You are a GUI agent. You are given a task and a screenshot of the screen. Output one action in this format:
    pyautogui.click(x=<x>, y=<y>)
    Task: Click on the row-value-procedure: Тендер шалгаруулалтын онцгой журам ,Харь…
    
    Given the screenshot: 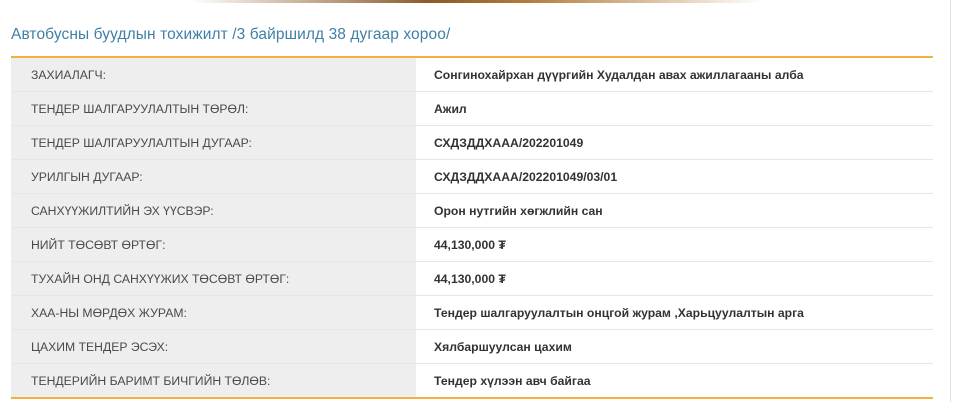 What is the action you would take?
    pyautogui.click(x=674, y=312)
    